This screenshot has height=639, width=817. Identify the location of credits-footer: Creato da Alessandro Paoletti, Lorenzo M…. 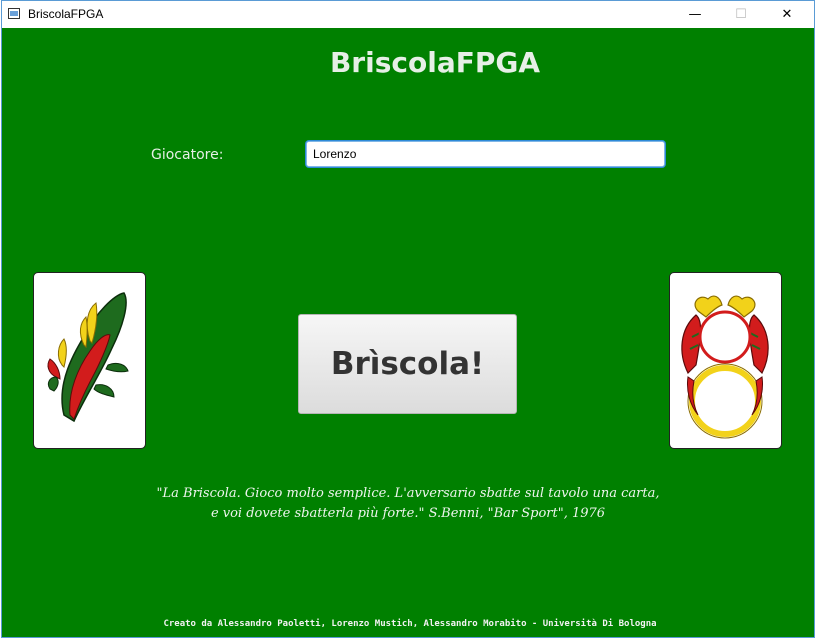
(410, 624).